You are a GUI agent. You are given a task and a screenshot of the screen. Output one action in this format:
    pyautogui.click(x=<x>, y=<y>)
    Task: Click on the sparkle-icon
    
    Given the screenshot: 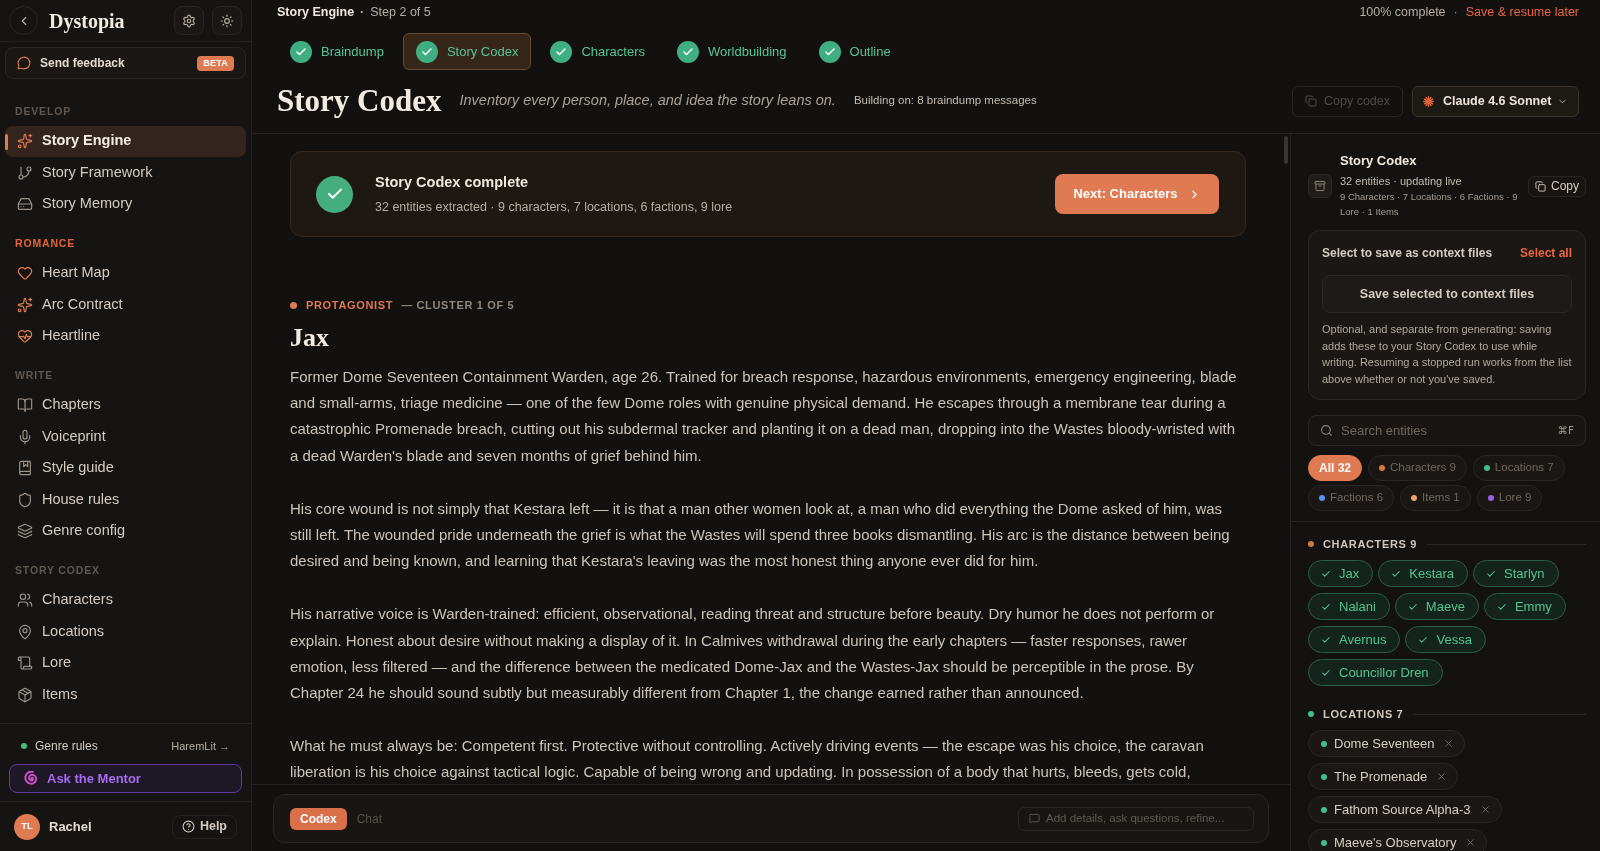 What is the action you would take?
    pyautogui.click(x=25, y=304)
    